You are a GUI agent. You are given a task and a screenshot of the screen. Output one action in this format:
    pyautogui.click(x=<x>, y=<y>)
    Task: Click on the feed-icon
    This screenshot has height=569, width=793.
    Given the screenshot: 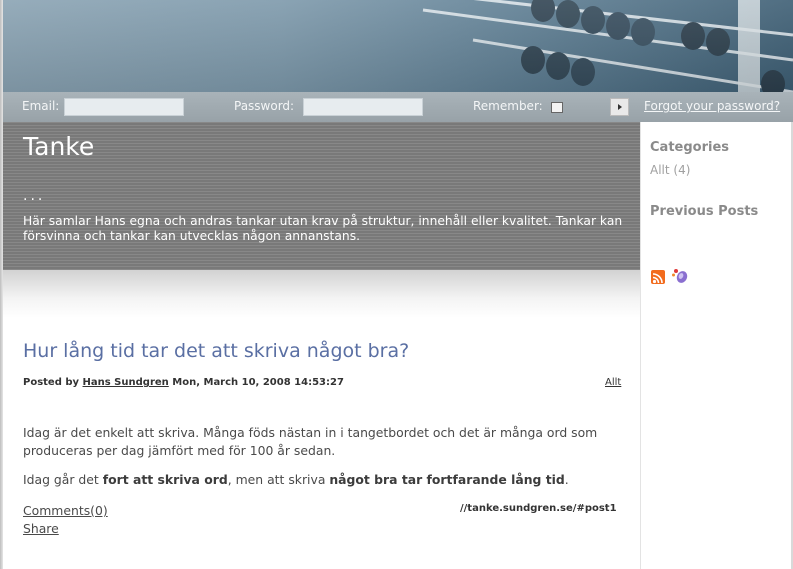 What is the action you would take?
    pyautogui.click(x=680, y=276)
    